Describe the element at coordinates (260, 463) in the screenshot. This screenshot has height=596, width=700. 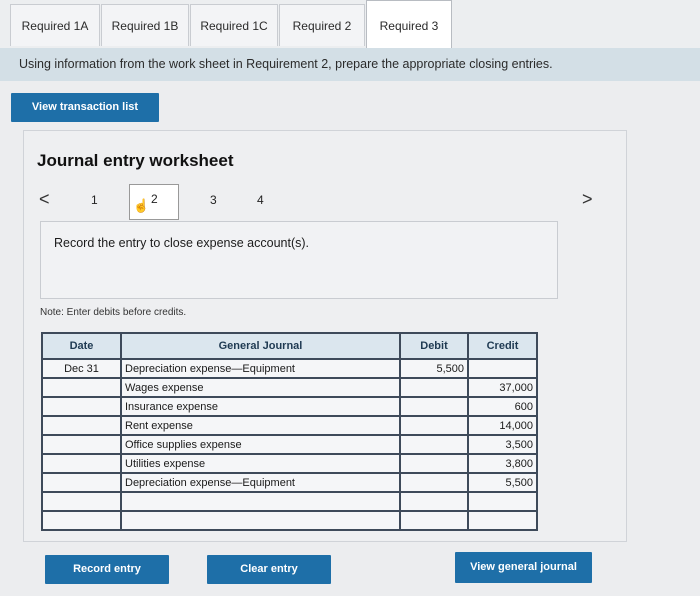
I see `account-cell: Utilities expense` at that location.